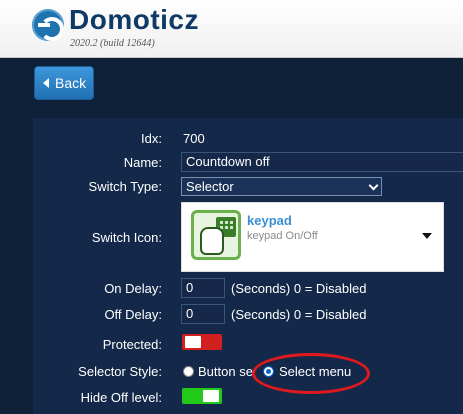  What do you see at coordinates (202, 342) in the screenshot?
I see `protected-toggle` at bounding box center [202, 342].